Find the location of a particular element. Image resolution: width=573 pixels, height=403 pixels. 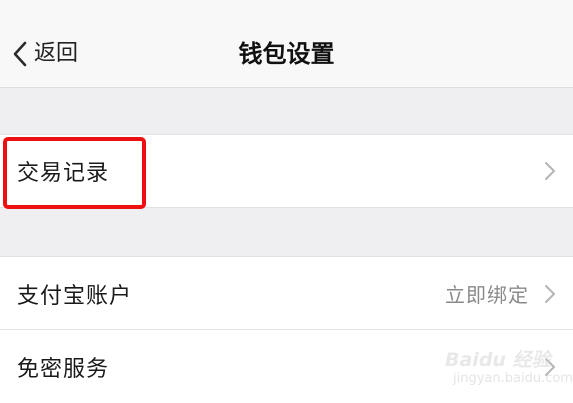

password-free-service-label: 免密服务 is located at coordinates (63, 369).